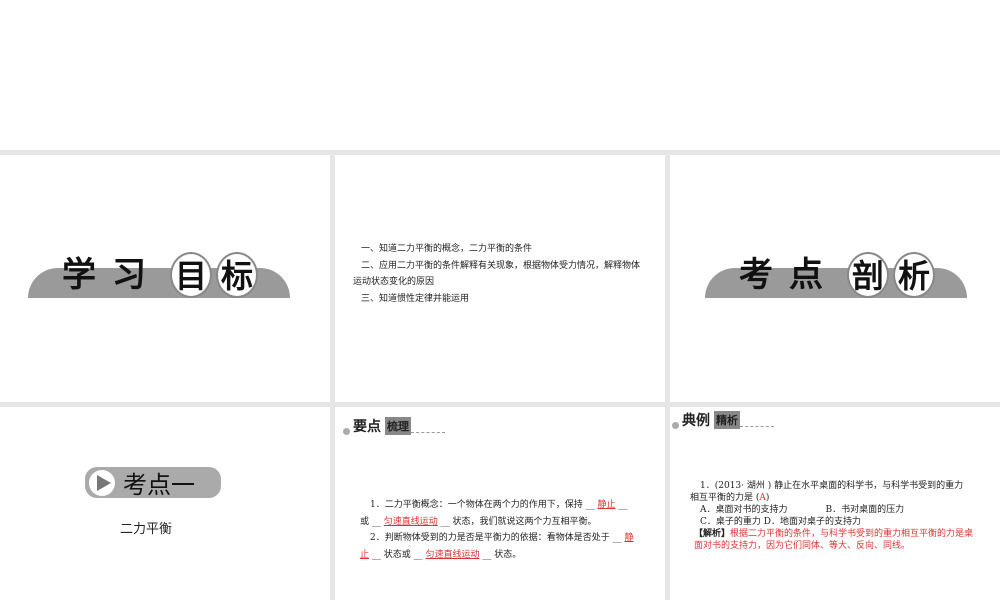  I want to click on badge-text: 考点一, so click(159, 485).